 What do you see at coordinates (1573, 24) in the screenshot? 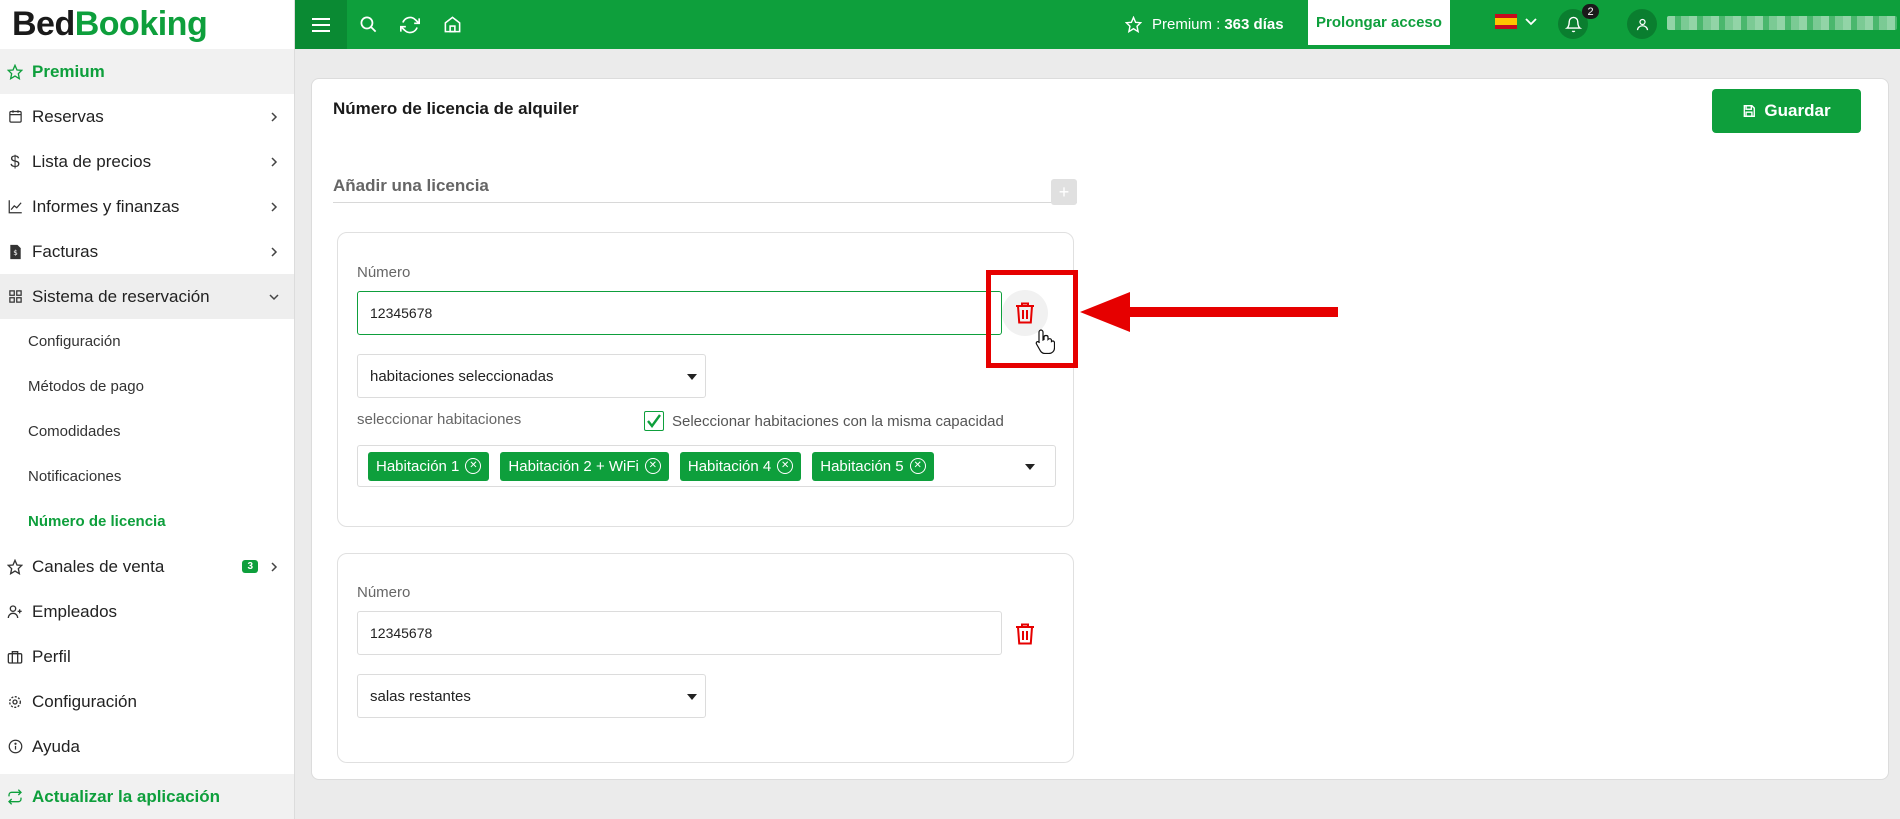
I see `bell-icon` at bounding box center [1573, 24].